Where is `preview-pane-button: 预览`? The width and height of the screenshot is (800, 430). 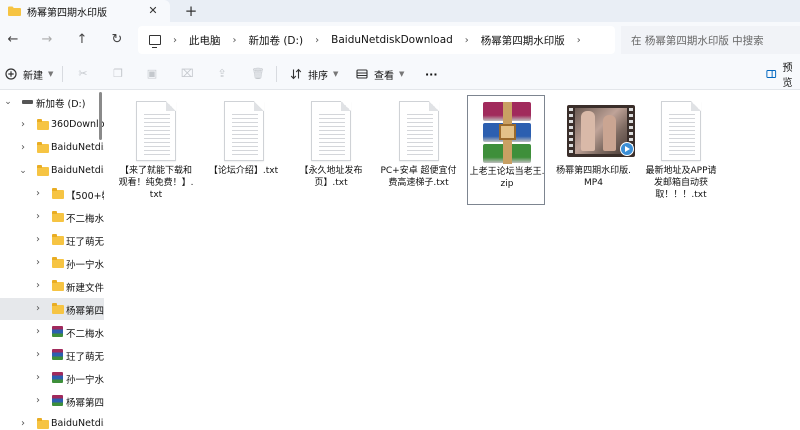
preview-pane-button: 预览 is located at coordinates (783, 74).